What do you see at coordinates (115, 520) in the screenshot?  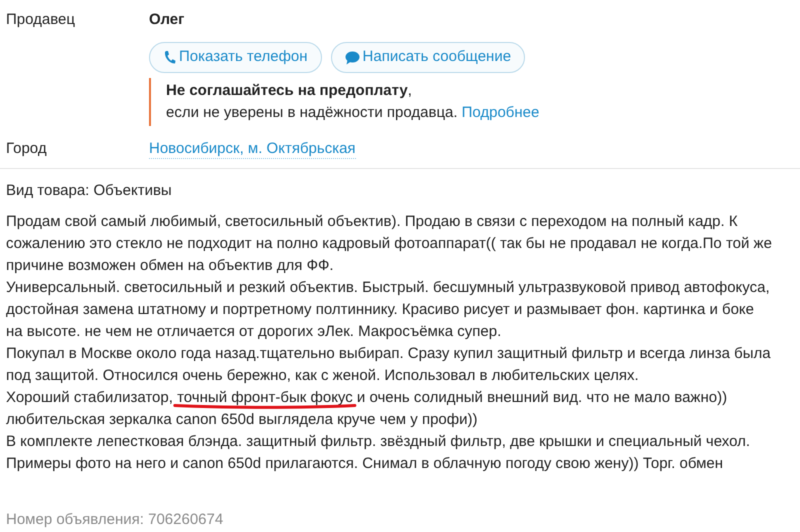 I see `ad-number: Номер объявления: 706260674` at bounding box center [115, 520].